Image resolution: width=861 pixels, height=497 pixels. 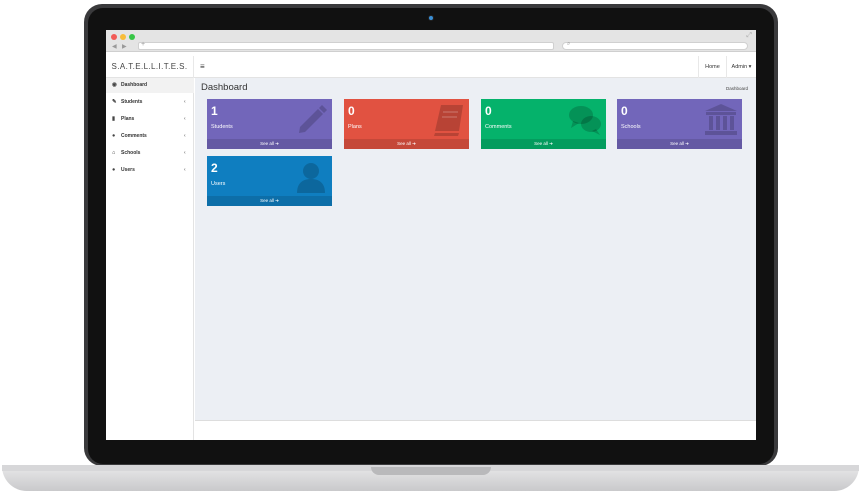 What do you see at coordinates (749, 36) in the screenshot?
I see `expand-icon: ⤢` at bounding box center [749, 36].